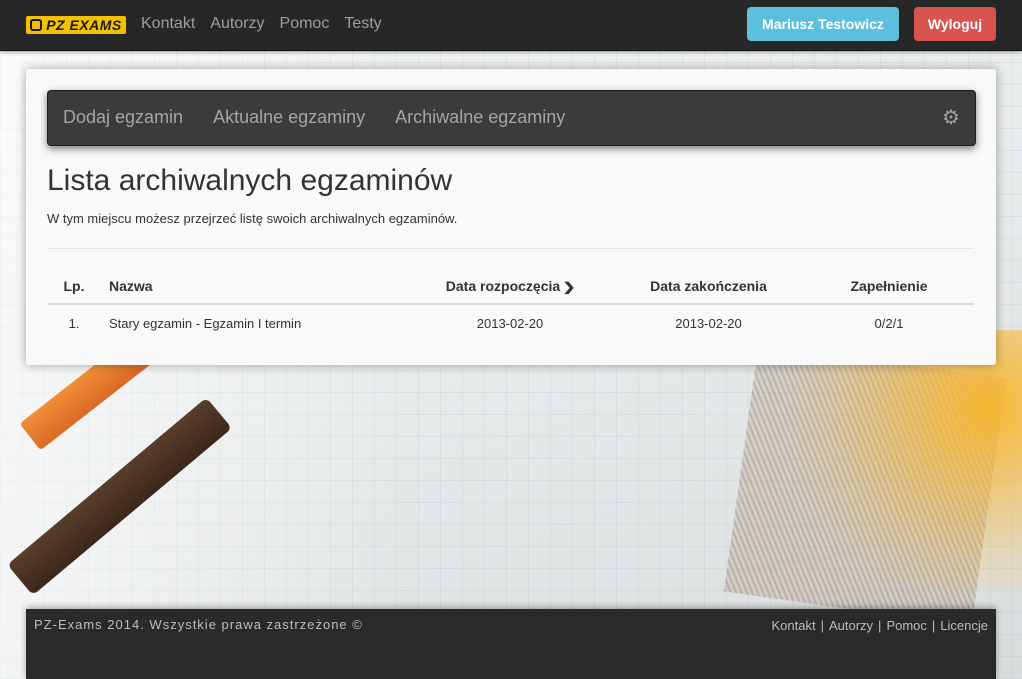  I want to click on background-highlight, so click(901, 460).